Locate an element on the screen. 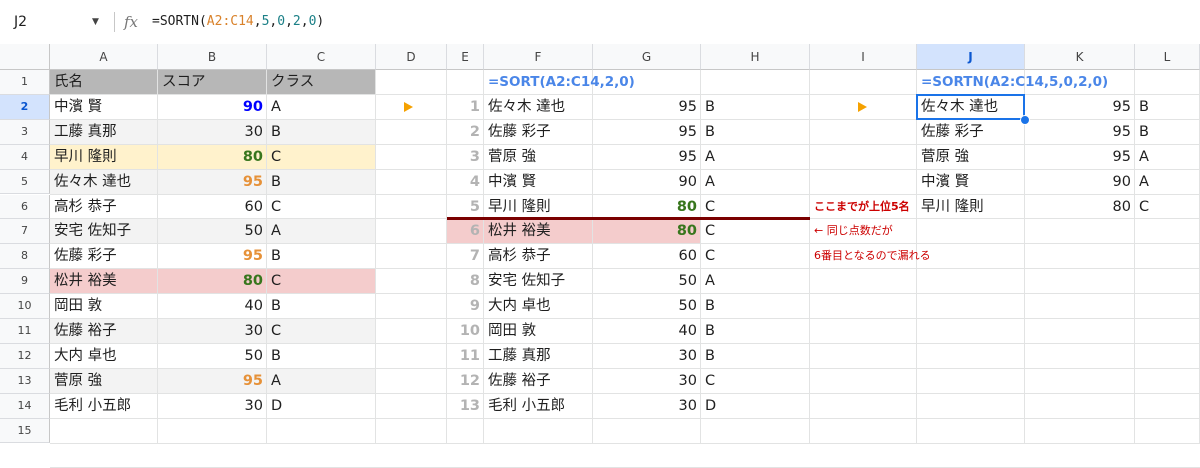 This screenshot has height=468, width=1200. source-name: 高杉 恭子 is located at coordinates (104, 207).